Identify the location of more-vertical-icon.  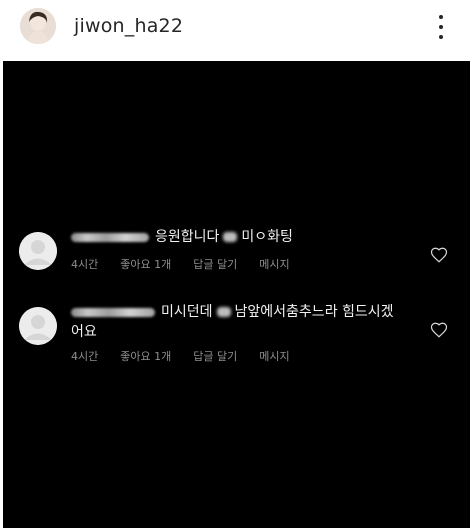
(441, 17).